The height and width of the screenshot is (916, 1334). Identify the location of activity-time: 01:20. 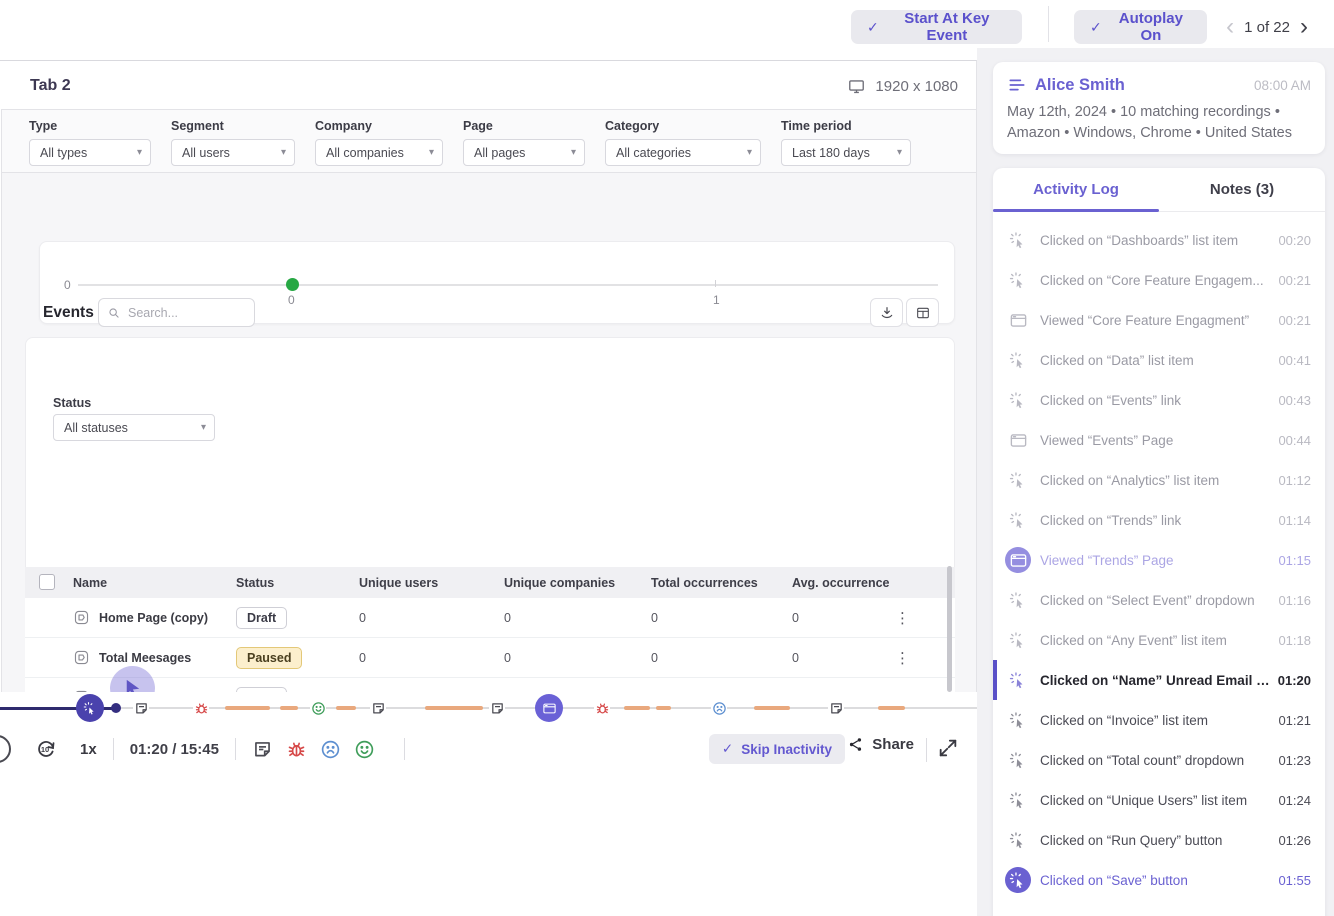
(1294, 680).